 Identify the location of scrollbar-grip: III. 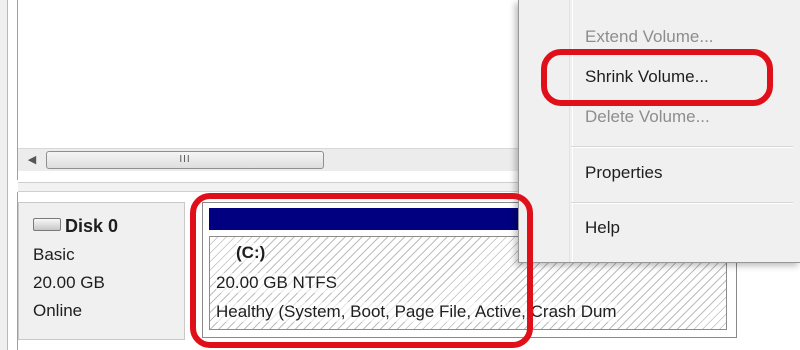
(185, 159).